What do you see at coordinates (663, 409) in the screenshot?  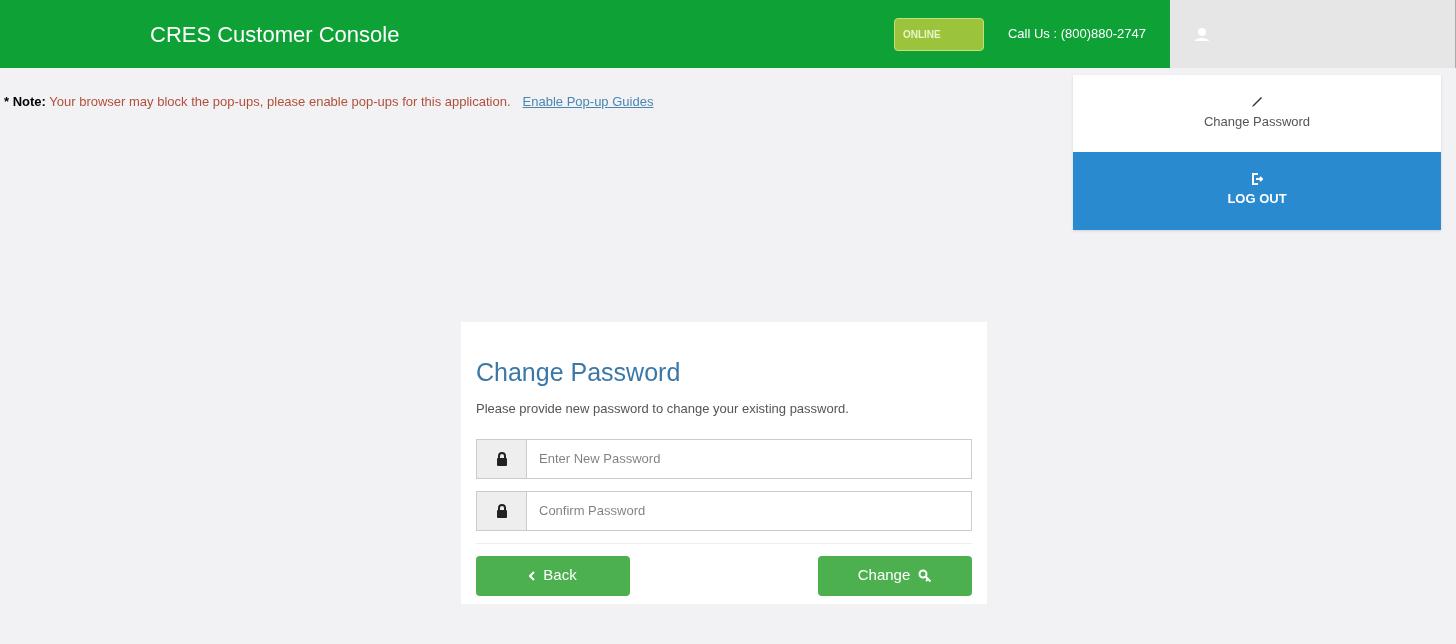 I see `form-description: Please provide new password to change your existing password.` at bounding box center [663, 409].